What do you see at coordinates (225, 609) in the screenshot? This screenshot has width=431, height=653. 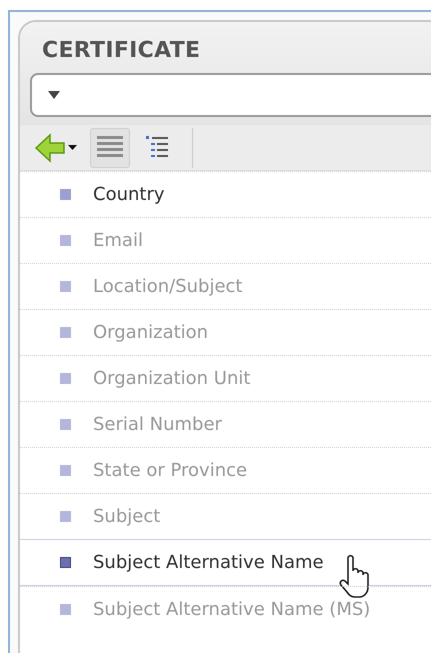 I see `list-item: Subject Alternative Name (MS)` at bounding box center [225, 609].